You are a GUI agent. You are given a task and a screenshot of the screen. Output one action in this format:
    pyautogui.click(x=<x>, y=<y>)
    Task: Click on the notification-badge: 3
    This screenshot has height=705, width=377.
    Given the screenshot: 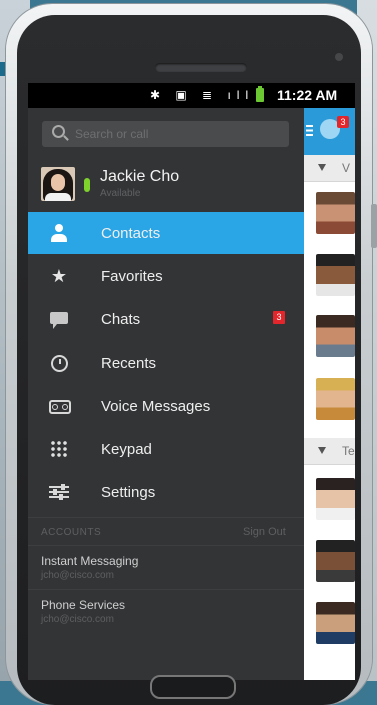 What is the action you would take?
    pyautogui.click(x=343, y=122)
    